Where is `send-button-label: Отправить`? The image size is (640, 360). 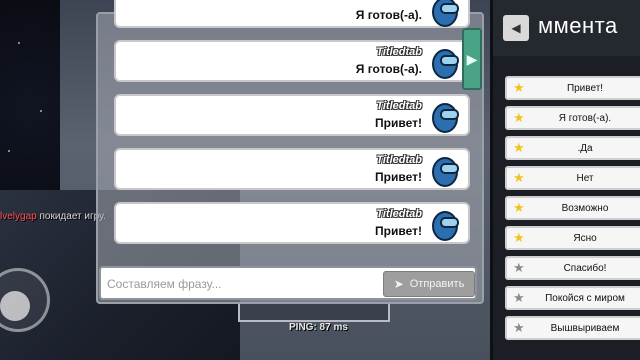 send-button-label: Отправить is located at coordinates (437, 284).